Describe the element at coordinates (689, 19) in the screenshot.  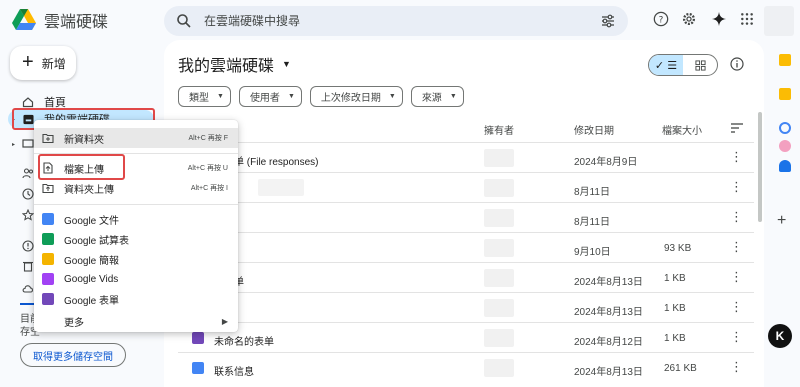
I see `settings-gear-icon` at that location.